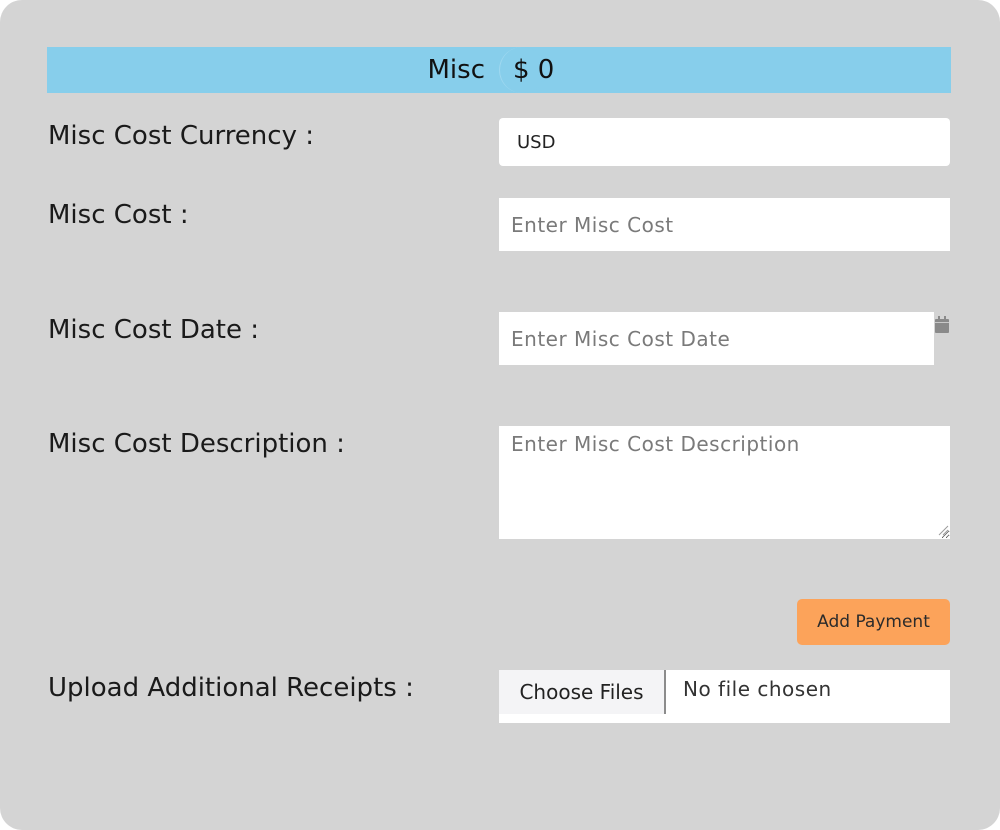  Describe the element at coordinates (873, 622) in the screenshot. I see `add-payment-button: Add Payment` at that location.